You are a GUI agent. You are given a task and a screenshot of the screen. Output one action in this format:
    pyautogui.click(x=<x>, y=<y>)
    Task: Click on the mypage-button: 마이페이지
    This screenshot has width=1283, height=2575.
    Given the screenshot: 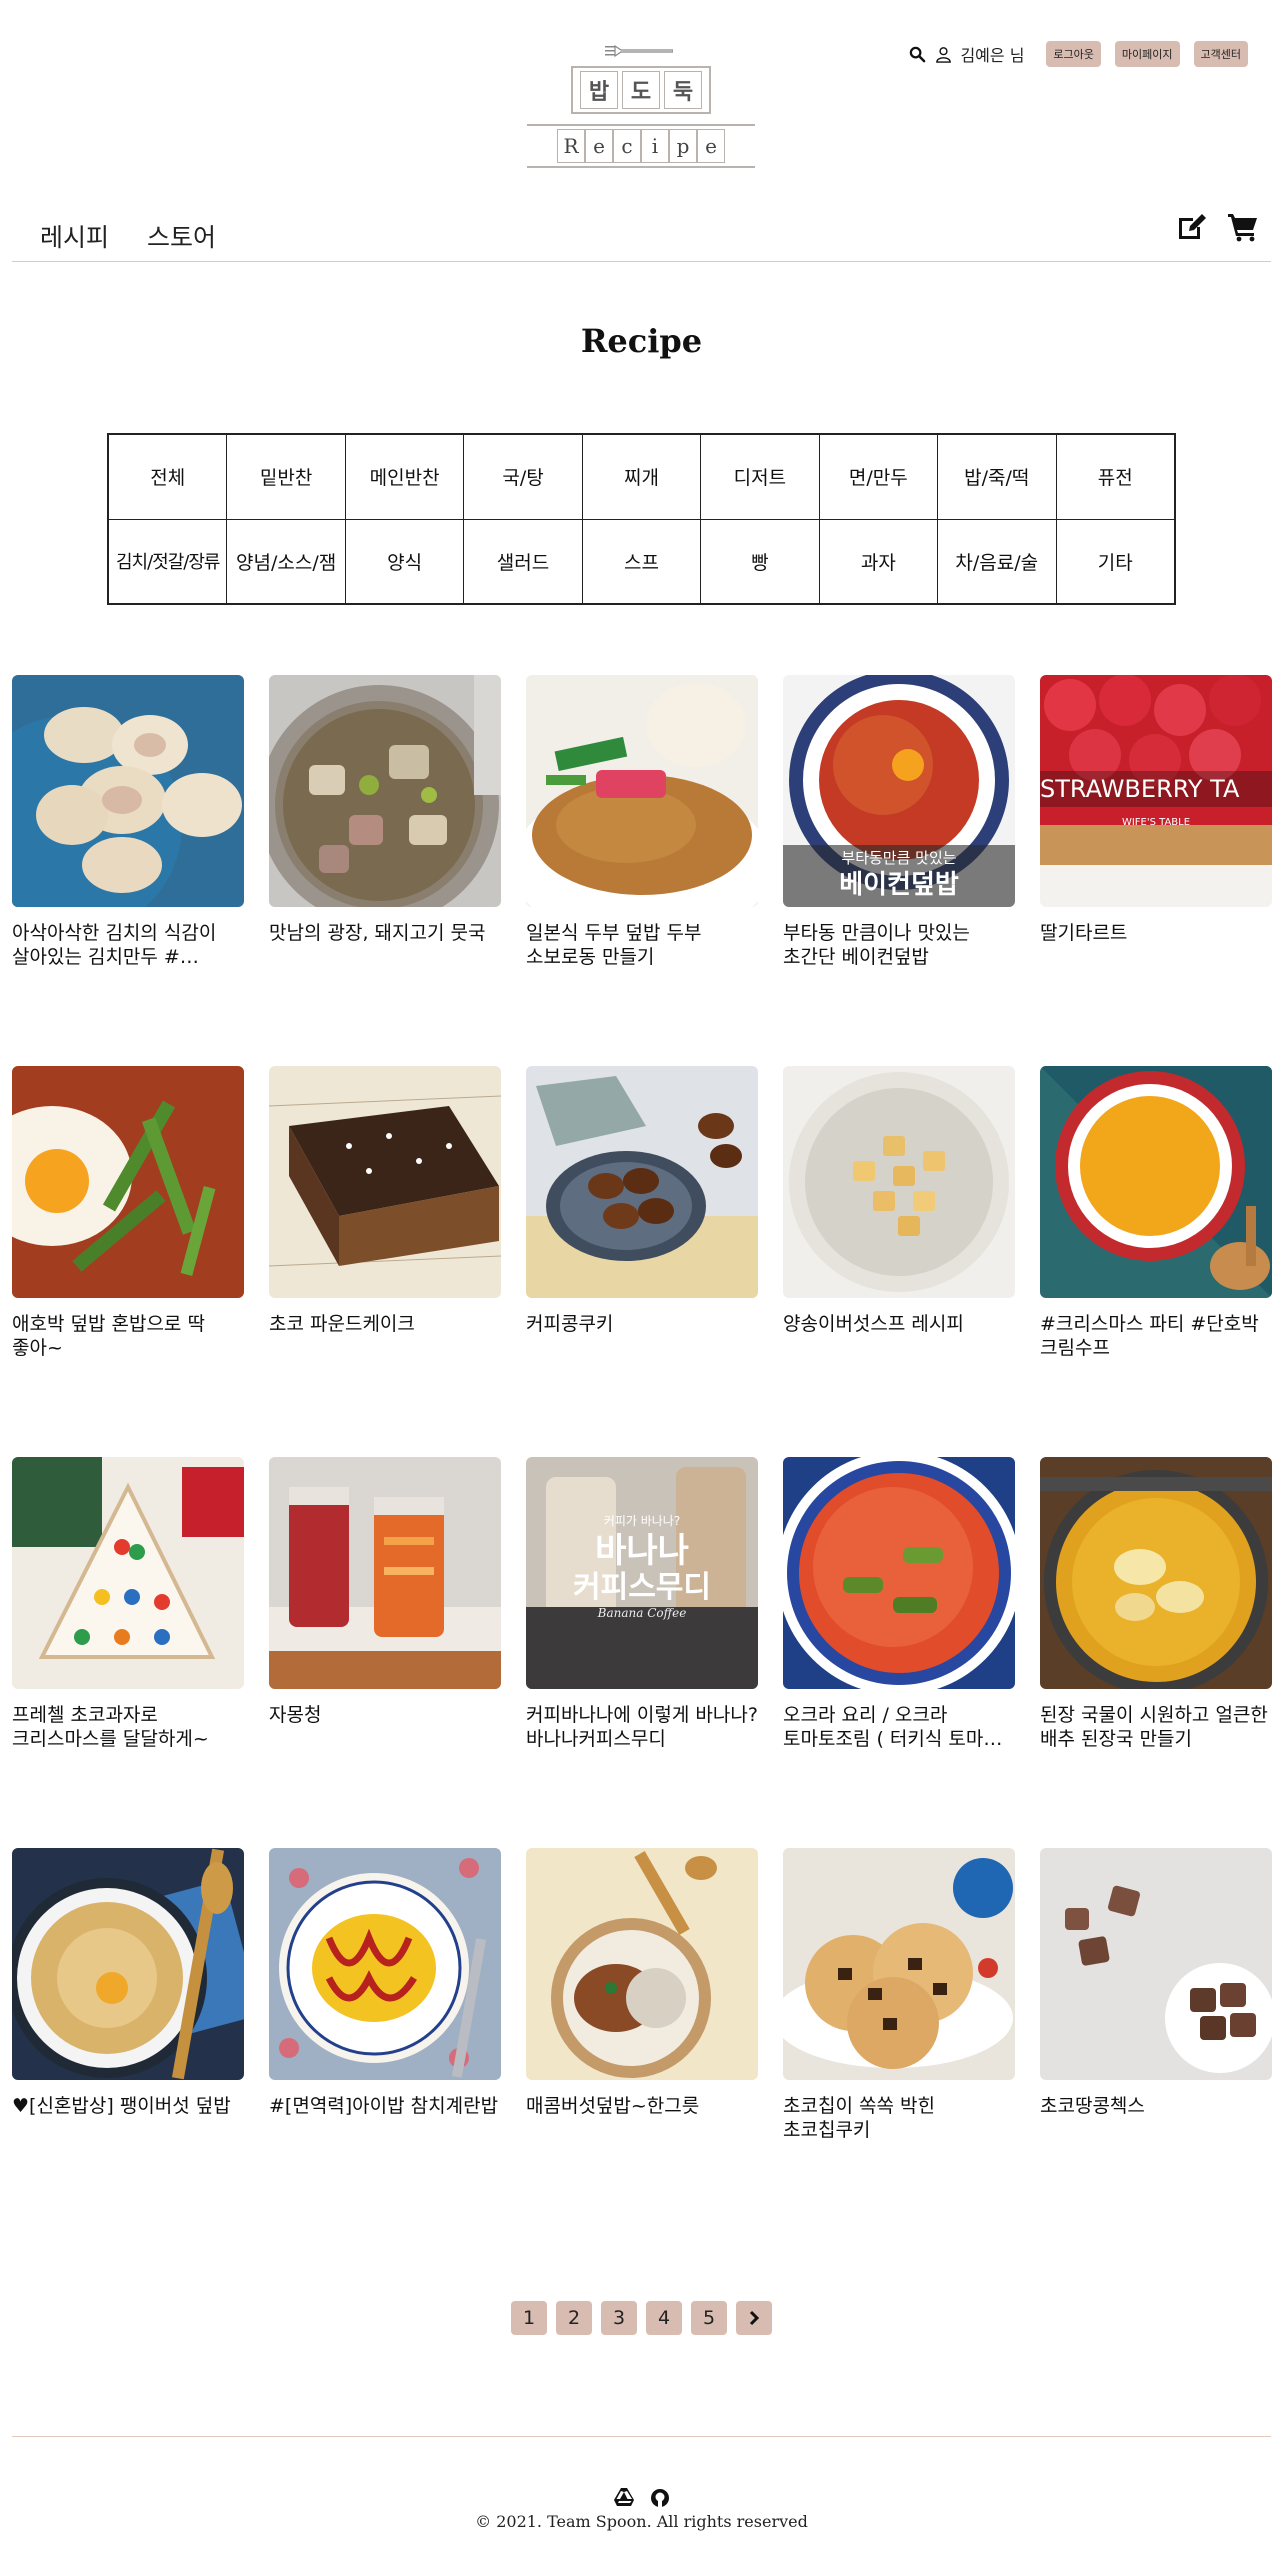 What is the action you would take?
    pyautogui.click(x=1147, y=54)
    